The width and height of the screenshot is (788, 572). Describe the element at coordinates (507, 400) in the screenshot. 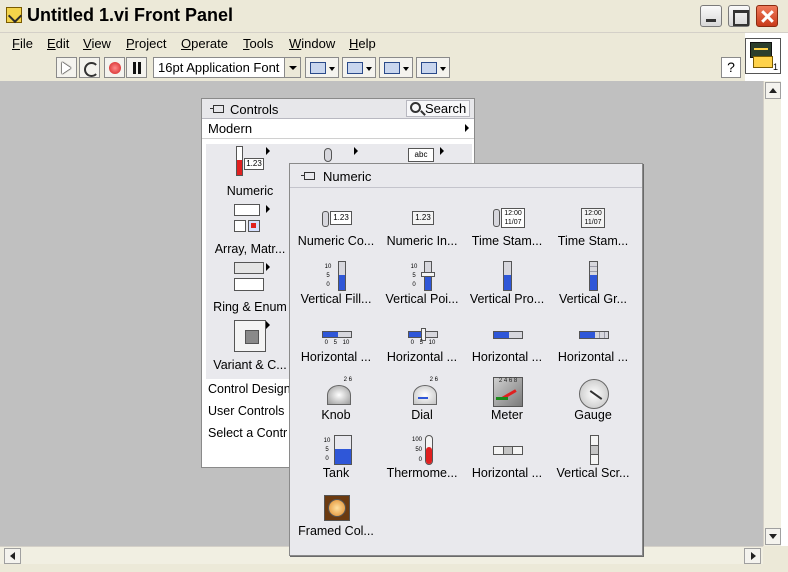

I see `meter: 2 4 6 8 Meter` at that location.